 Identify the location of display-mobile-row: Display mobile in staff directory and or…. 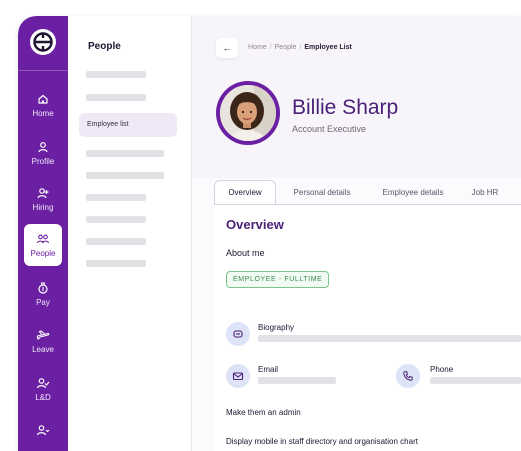
(322, 441).